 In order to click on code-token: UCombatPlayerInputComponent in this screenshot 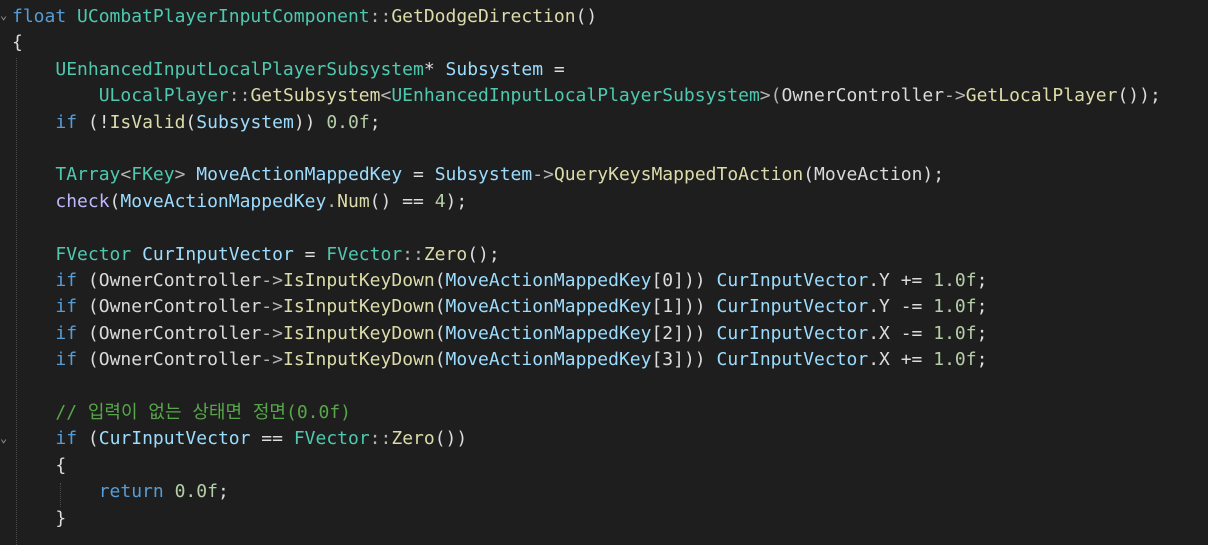, I will do `click(223, 16)`.